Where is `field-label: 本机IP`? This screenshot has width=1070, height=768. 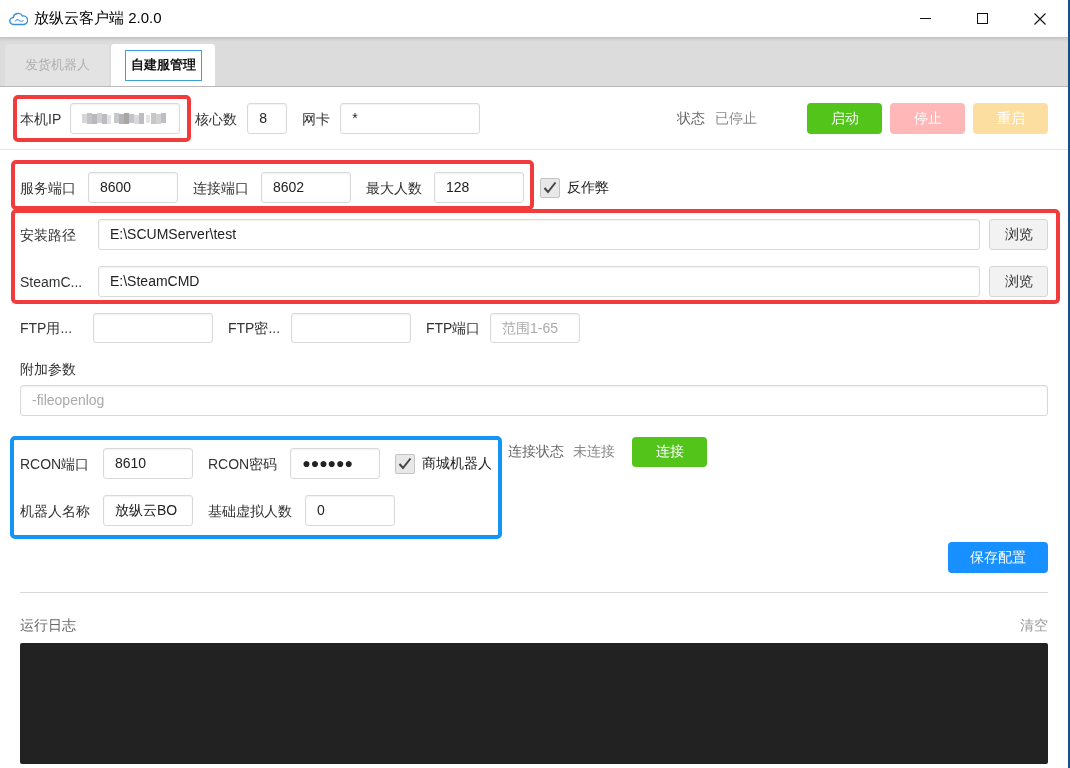
field-label: 本机IP is located at coordinates (41, 119).